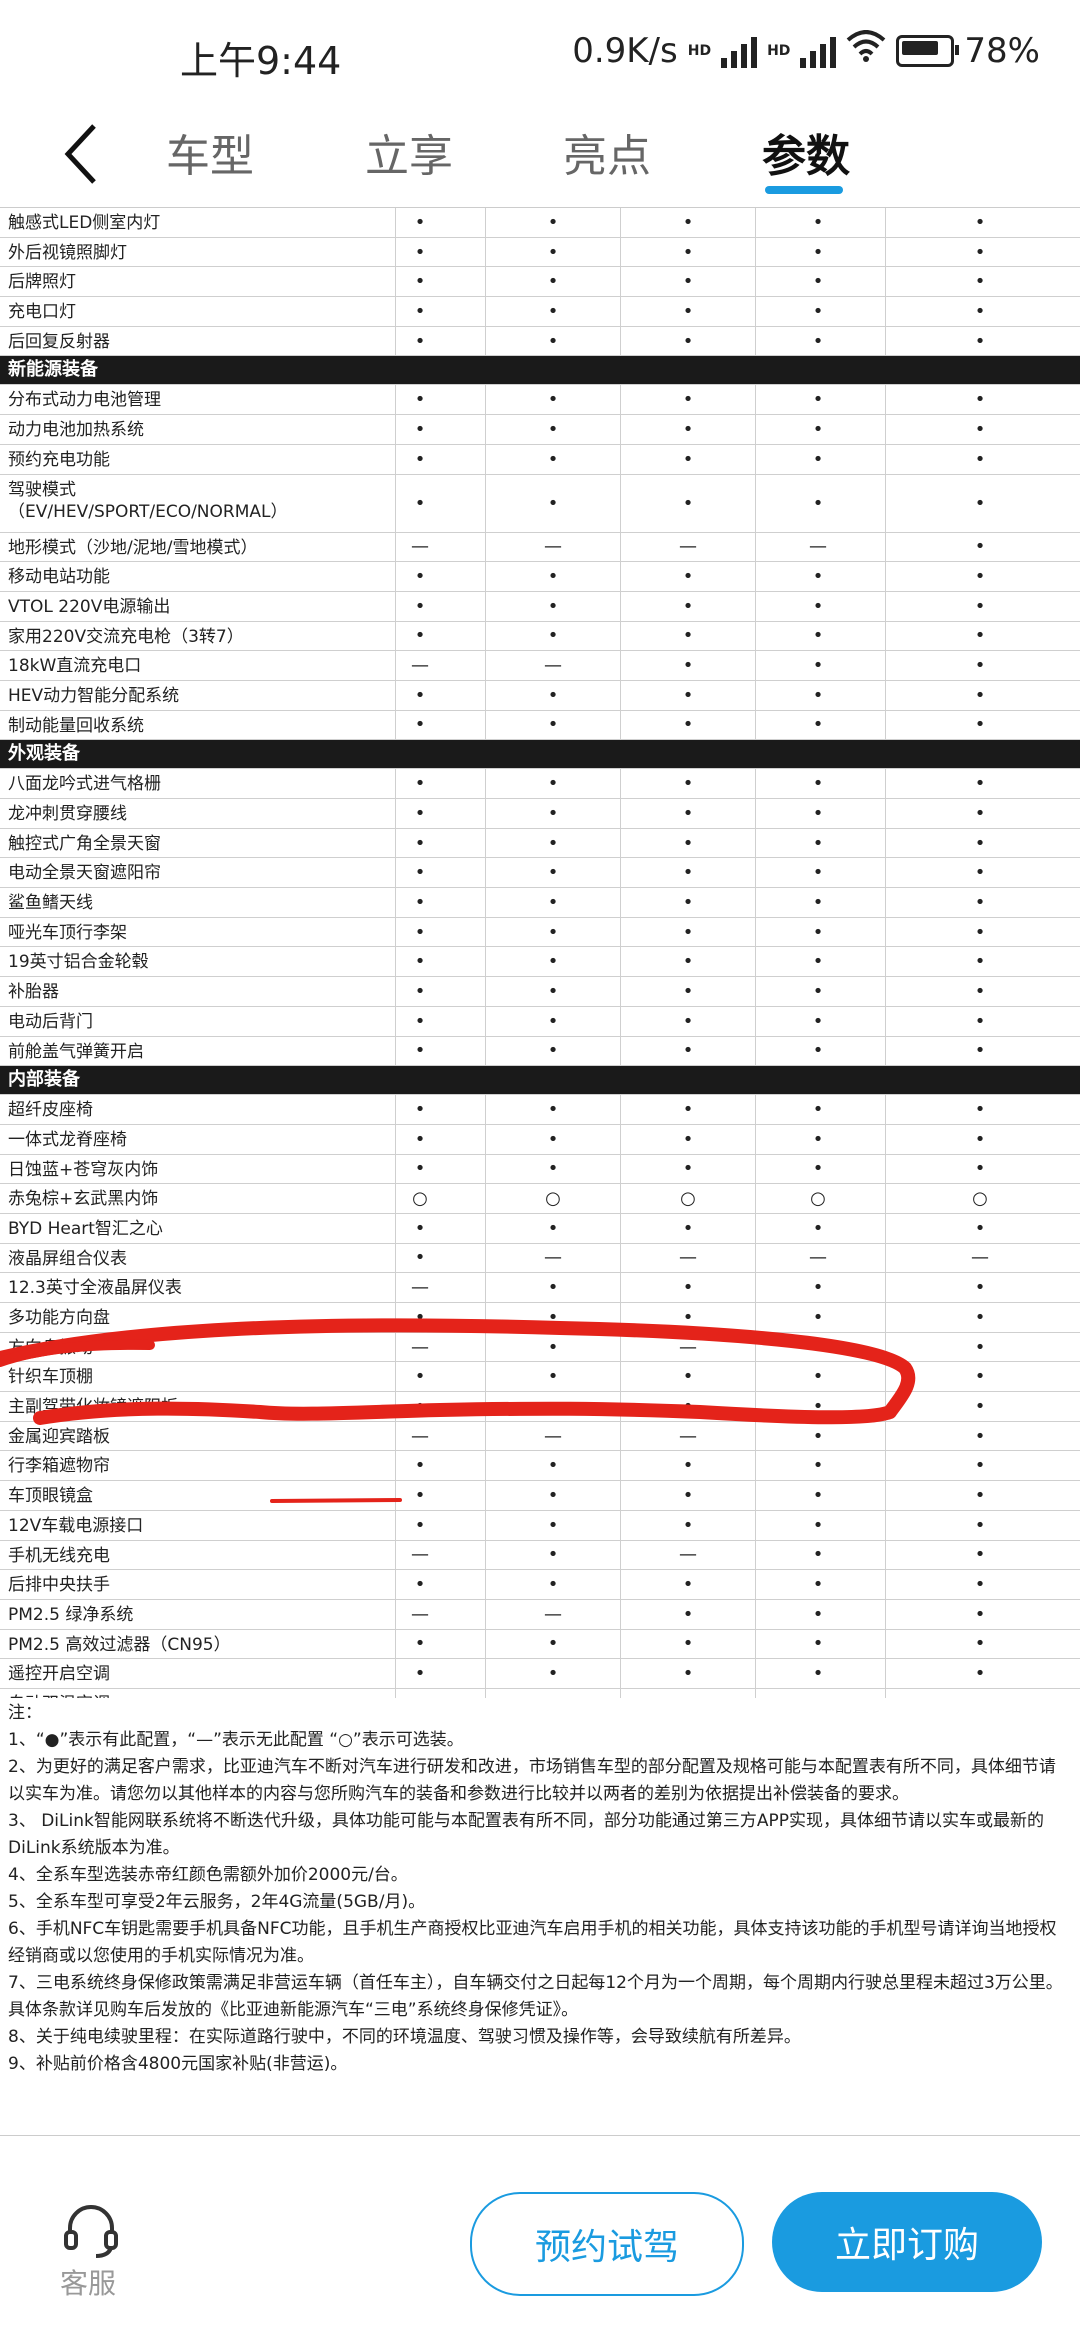 The image size is (1080, 2340). I want to click on table-row: 19英寸铝合金轮毂 • • • • •, so click(540, 962).